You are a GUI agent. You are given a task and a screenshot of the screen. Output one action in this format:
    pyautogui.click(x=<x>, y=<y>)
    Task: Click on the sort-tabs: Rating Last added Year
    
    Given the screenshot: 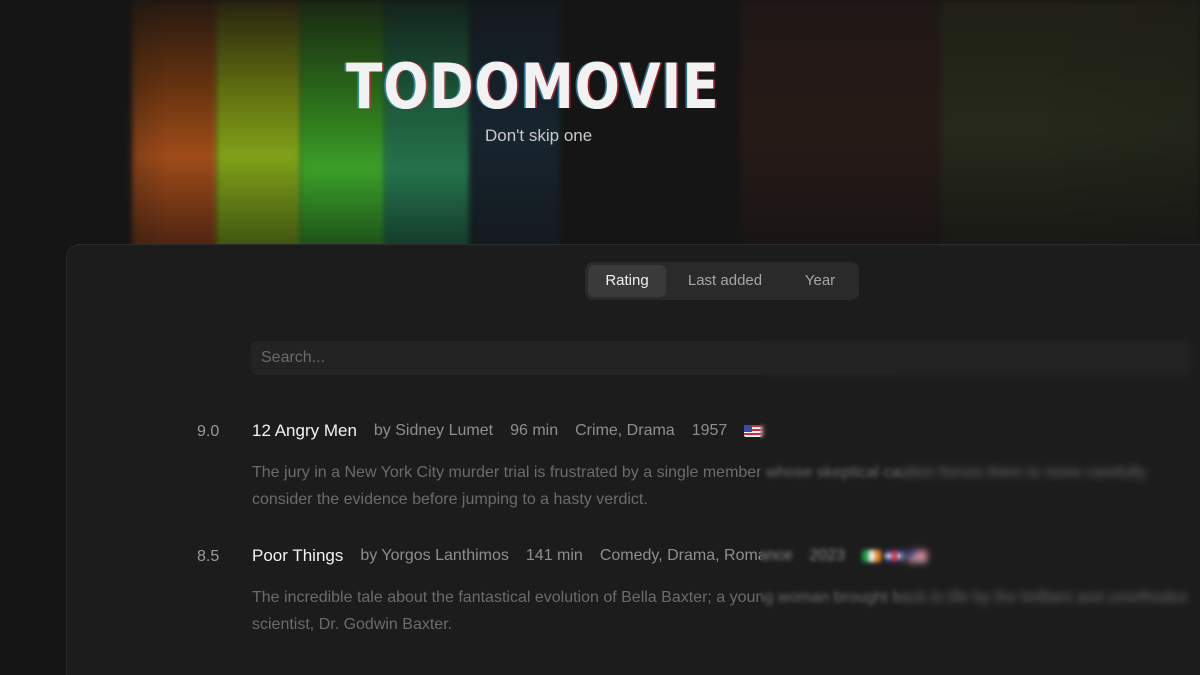 What is the action you would take?
    pyautogui.click(x=722, y=281)
    